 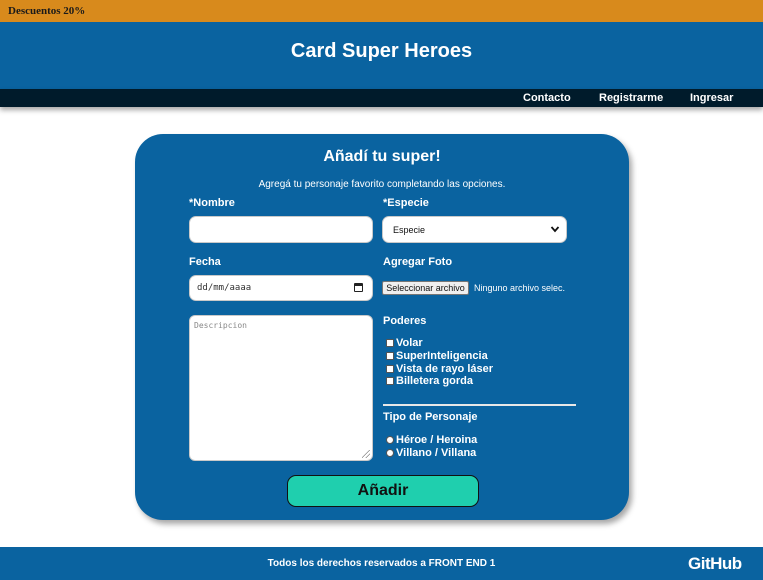 What do you see at coordinates (382, 156) in the screenshot?
I see `form-title: Añadí tu super!` at bounding box center [382, 156].